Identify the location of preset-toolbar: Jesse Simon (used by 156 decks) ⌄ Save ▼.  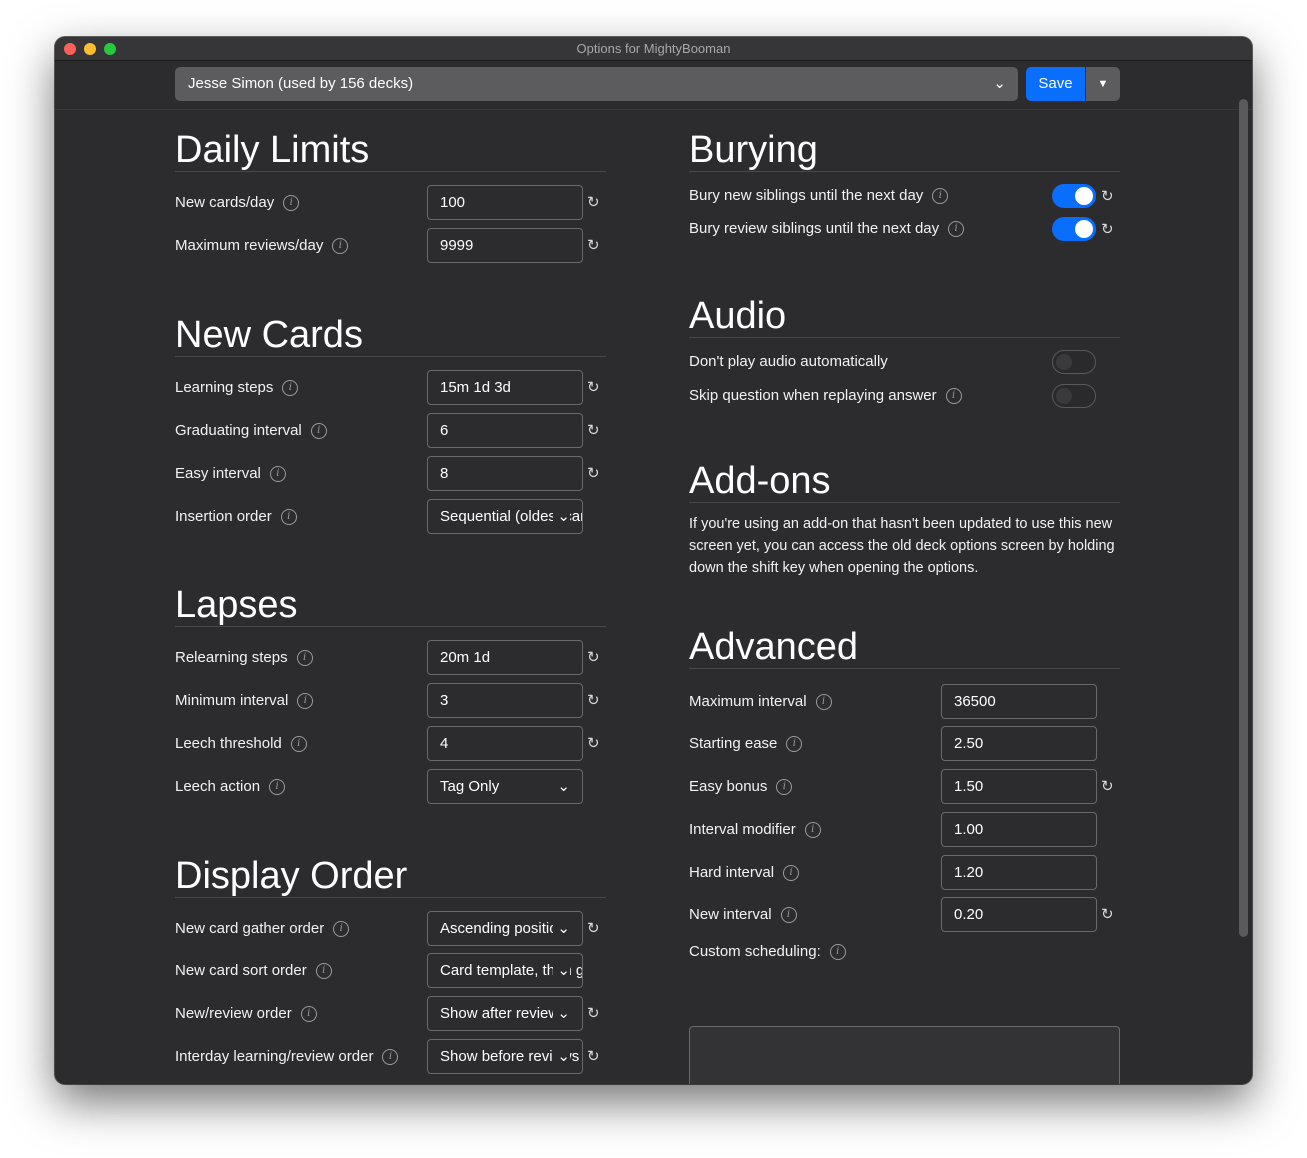
(653, 85).